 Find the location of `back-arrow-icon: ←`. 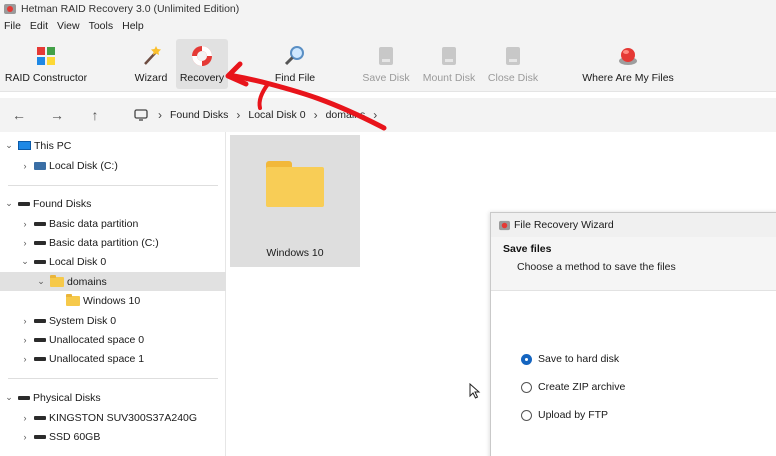

back-arrow-icon: ← is located at coordinates (19, 115).